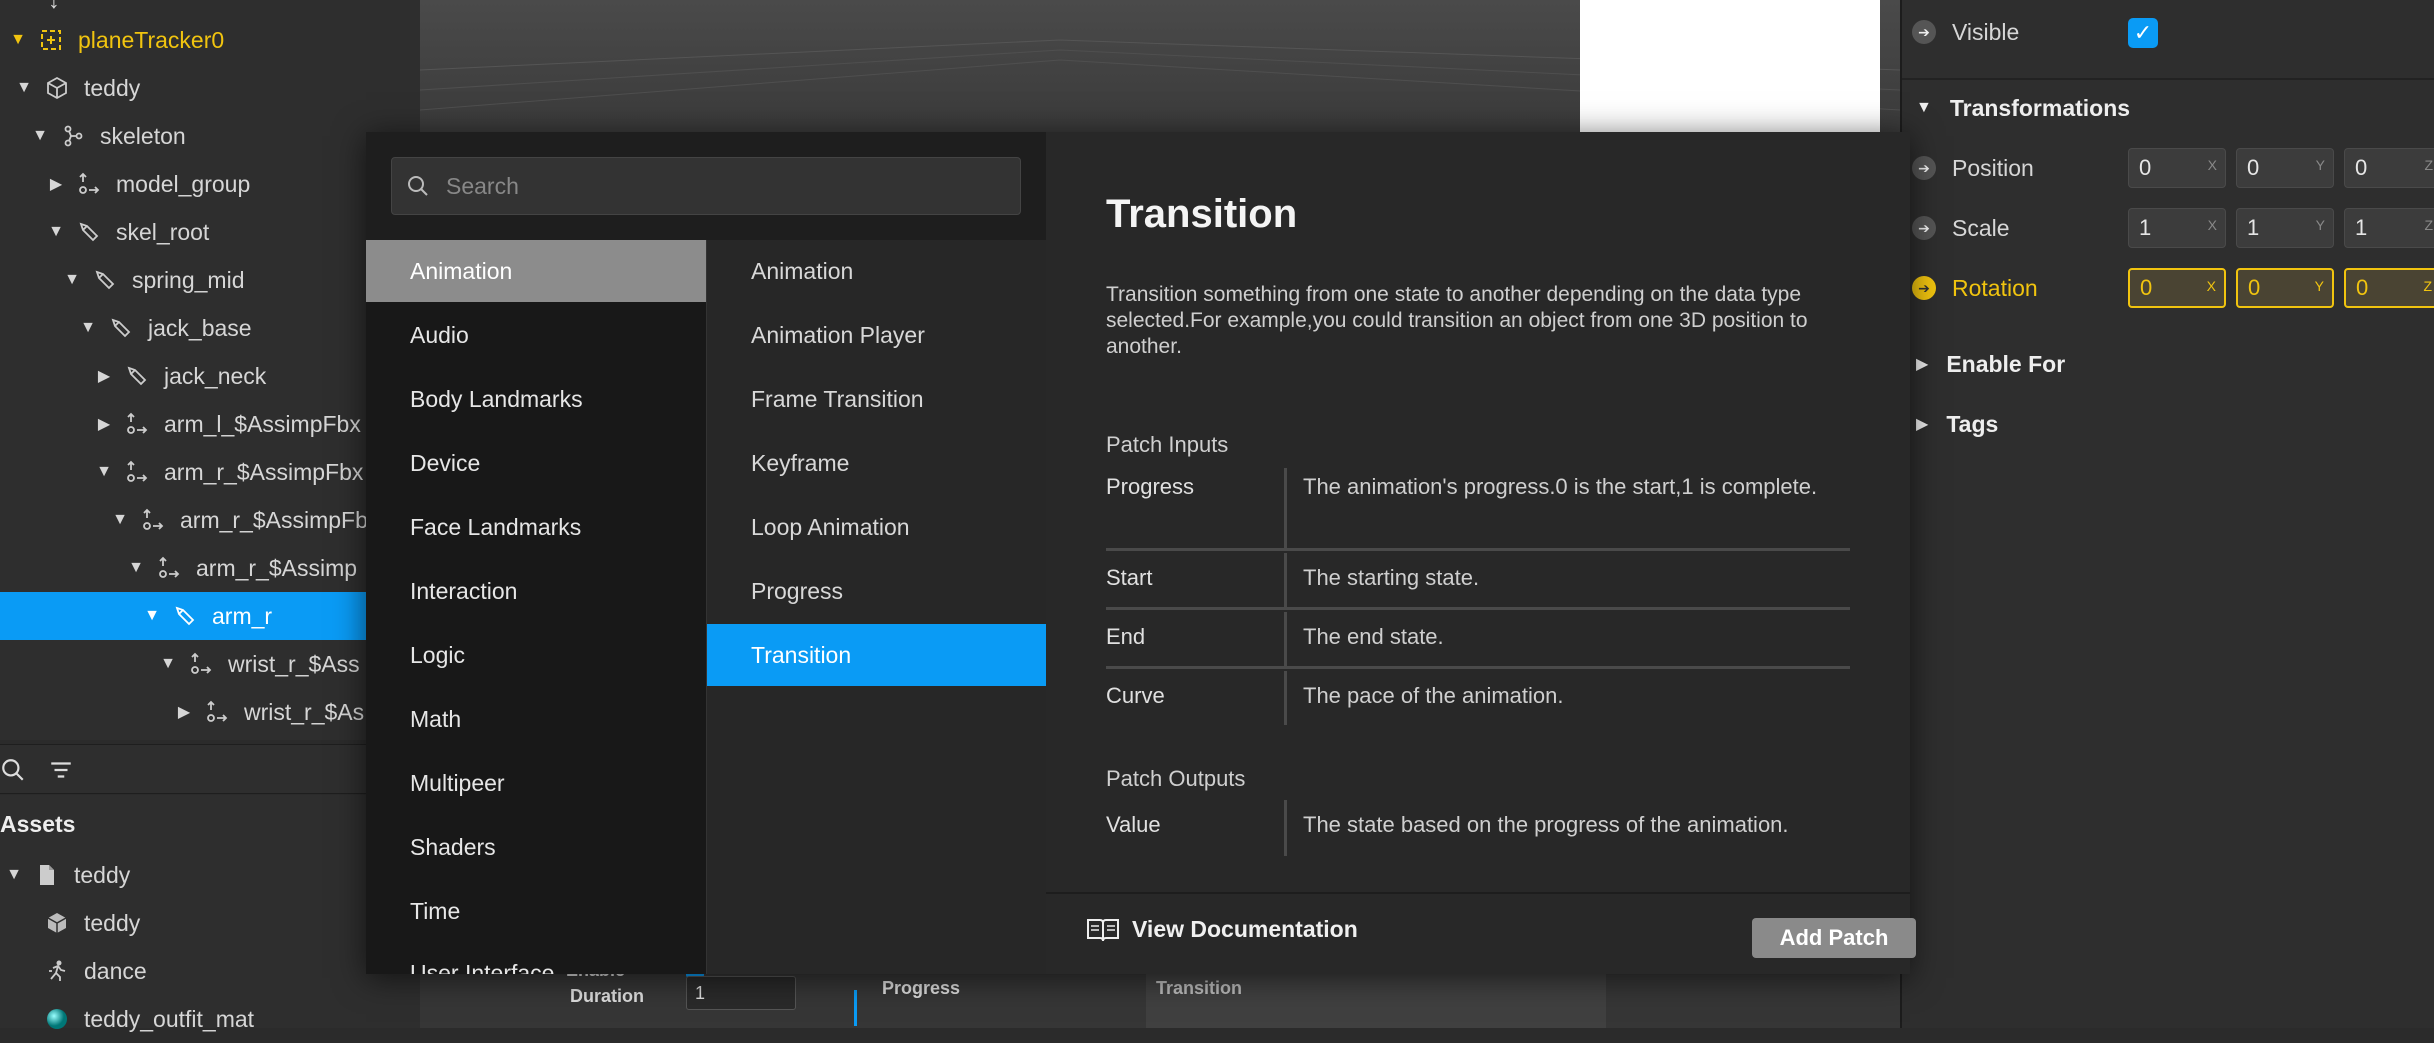  I want to click on category-item-shaders: Shaders, so click(536, 847).